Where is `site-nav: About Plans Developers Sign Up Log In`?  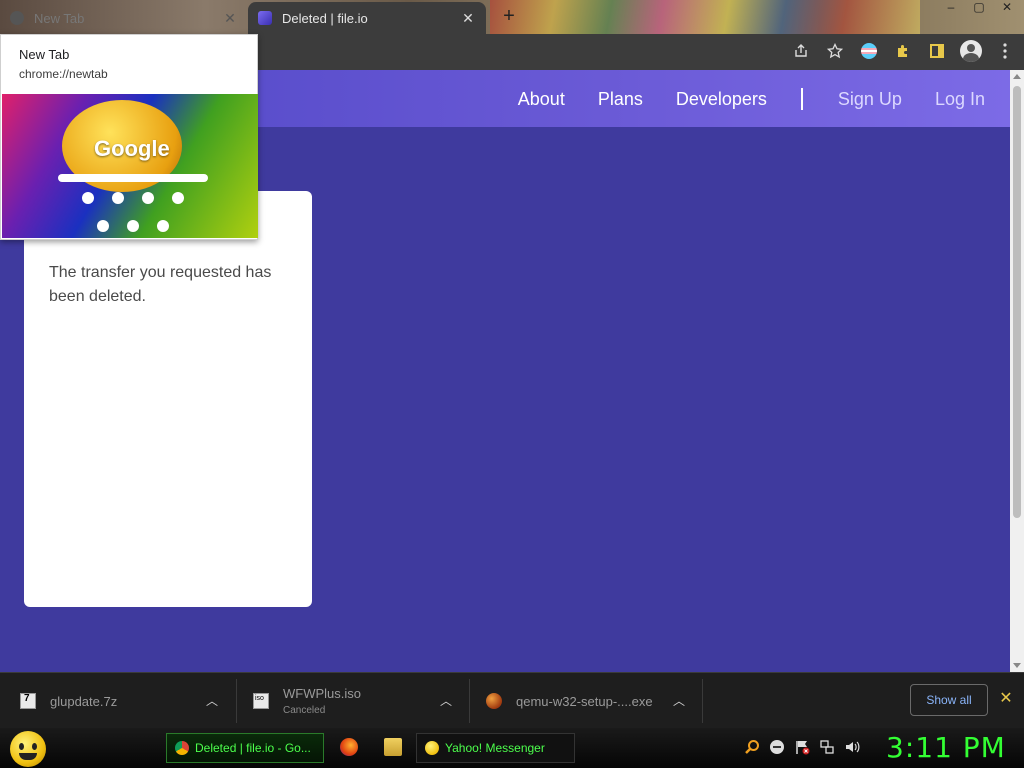 site-nav: About Plans Developers Sign Up Log In is located at coordinates (735, 99).